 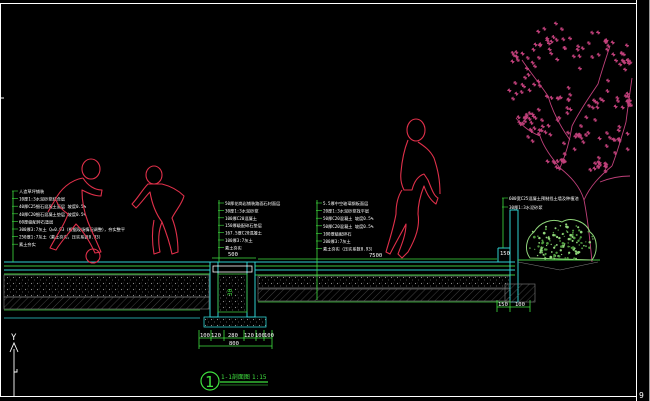 What do you see at coordinates (375, 256) in the screenshot?
I see `dim-7500-text: 7500` at bounding box center [375, 256].